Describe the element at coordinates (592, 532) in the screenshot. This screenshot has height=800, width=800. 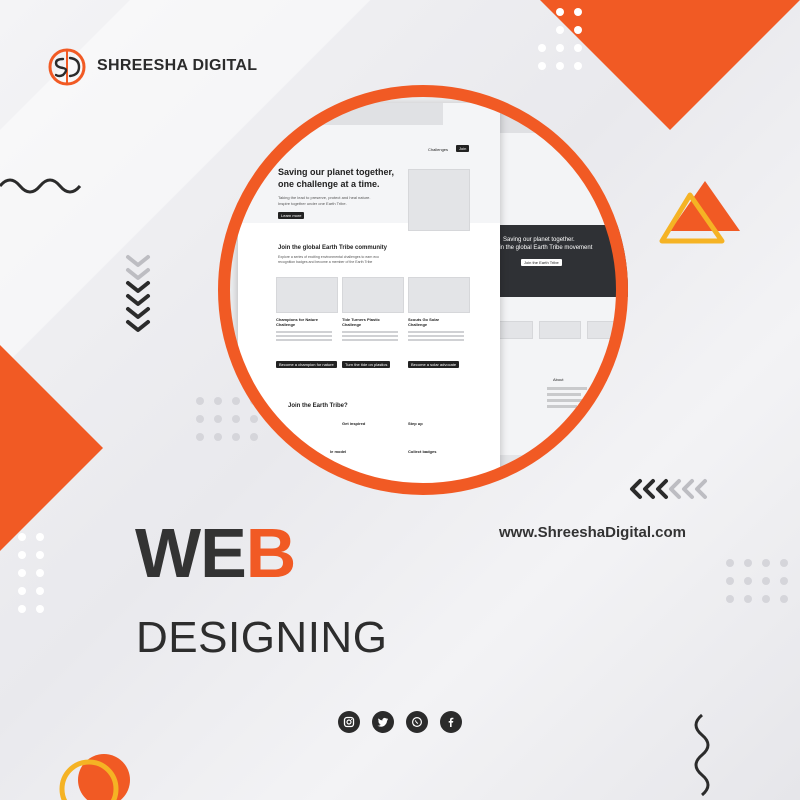
I see `website-url: www.ShreeshaDigital.com` at that location.